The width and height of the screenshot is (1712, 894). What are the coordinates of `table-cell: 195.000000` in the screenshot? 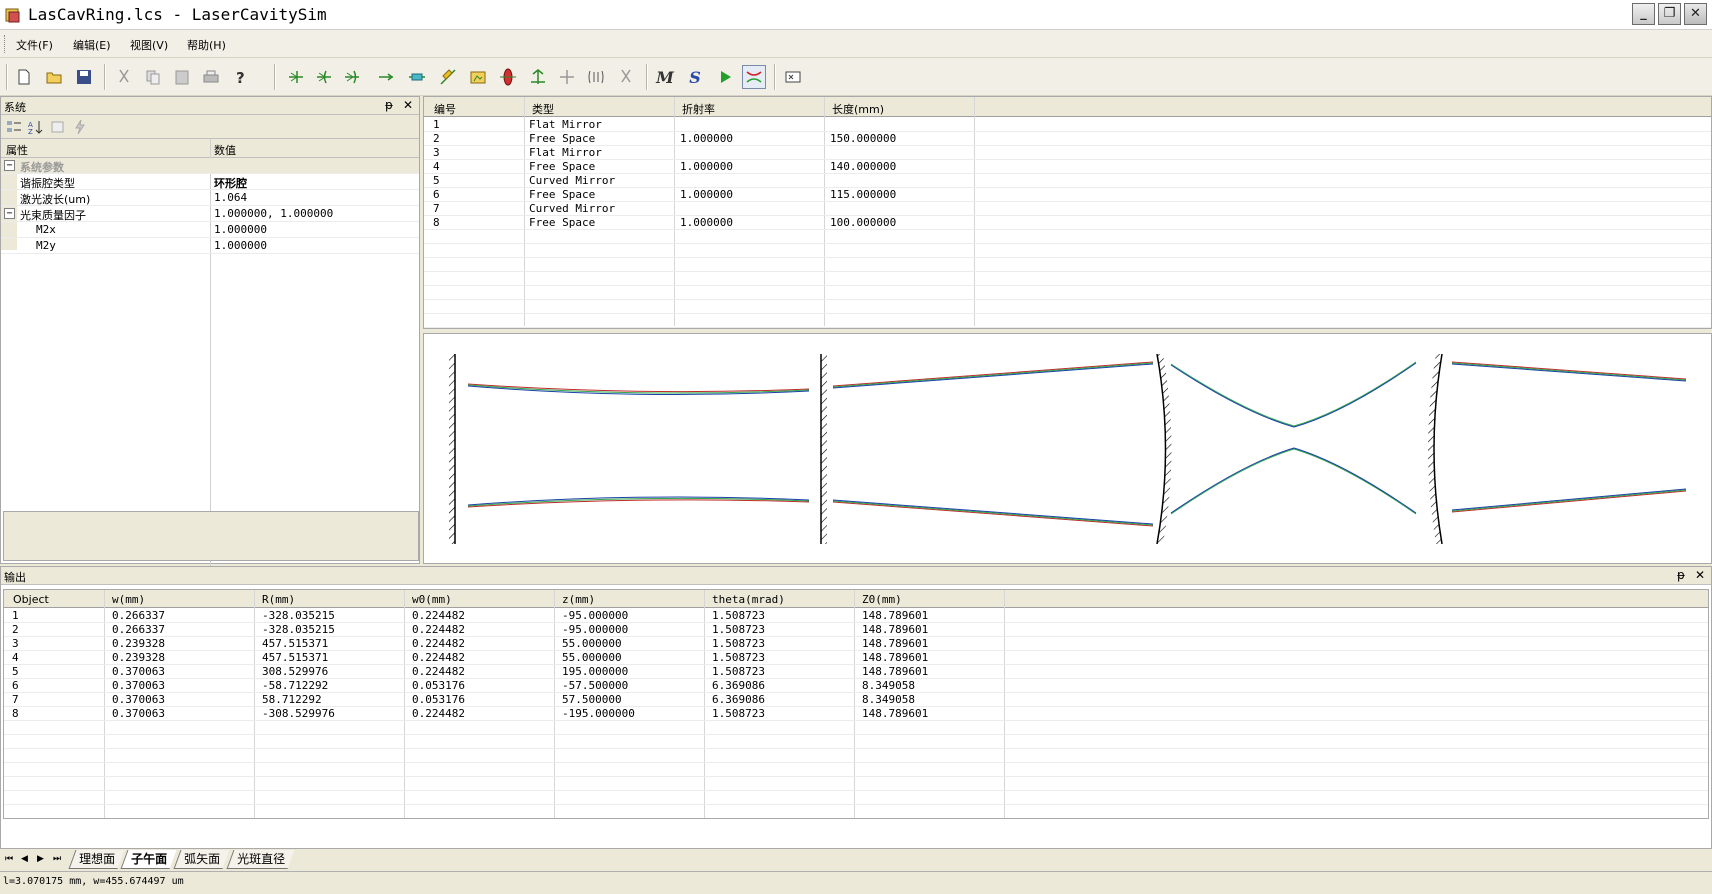 It's located at (595, 671).